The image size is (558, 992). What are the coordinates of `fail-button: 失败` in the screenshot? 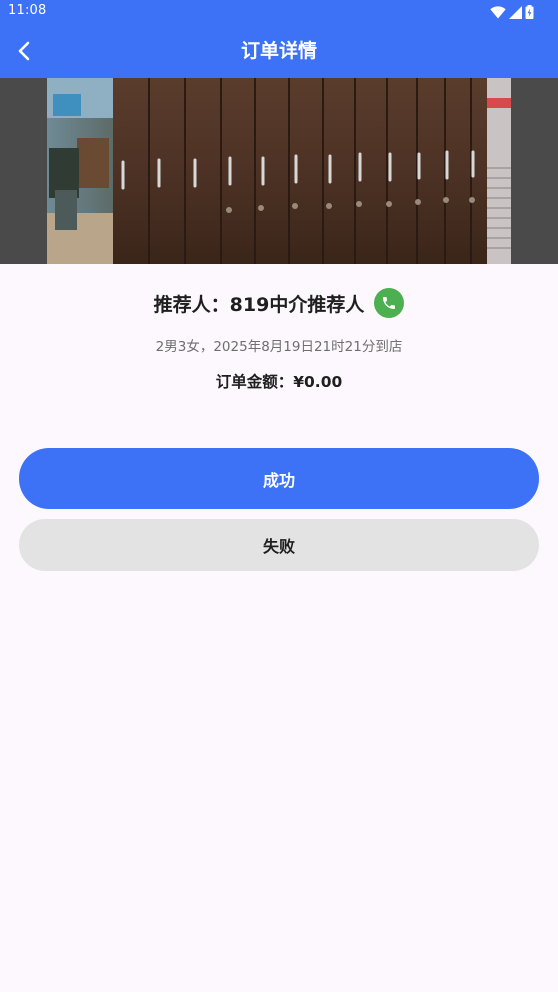 It's located at (279, 545).